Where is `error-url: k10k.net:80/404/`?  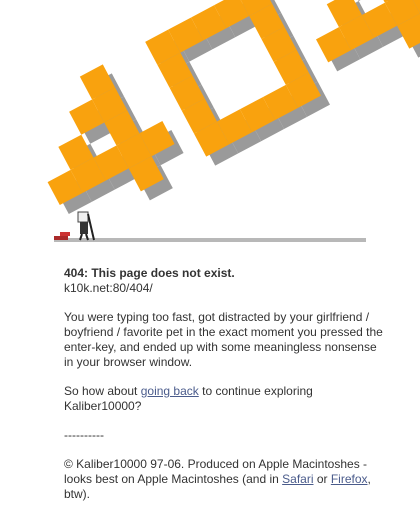 error-url: k10k.net:80/404/ is located at coordinates (108, 288).